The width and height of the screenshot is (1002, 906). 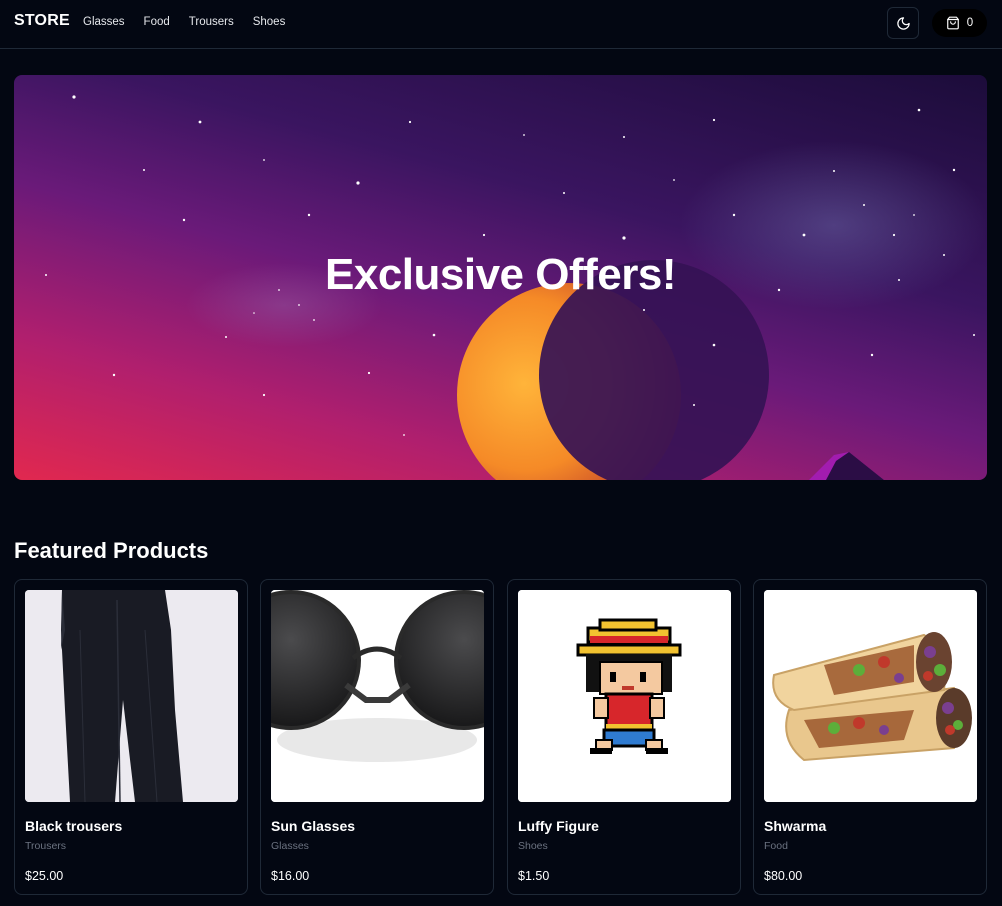 I want to click on product-price: $16.00, so click(x=290, y=876).